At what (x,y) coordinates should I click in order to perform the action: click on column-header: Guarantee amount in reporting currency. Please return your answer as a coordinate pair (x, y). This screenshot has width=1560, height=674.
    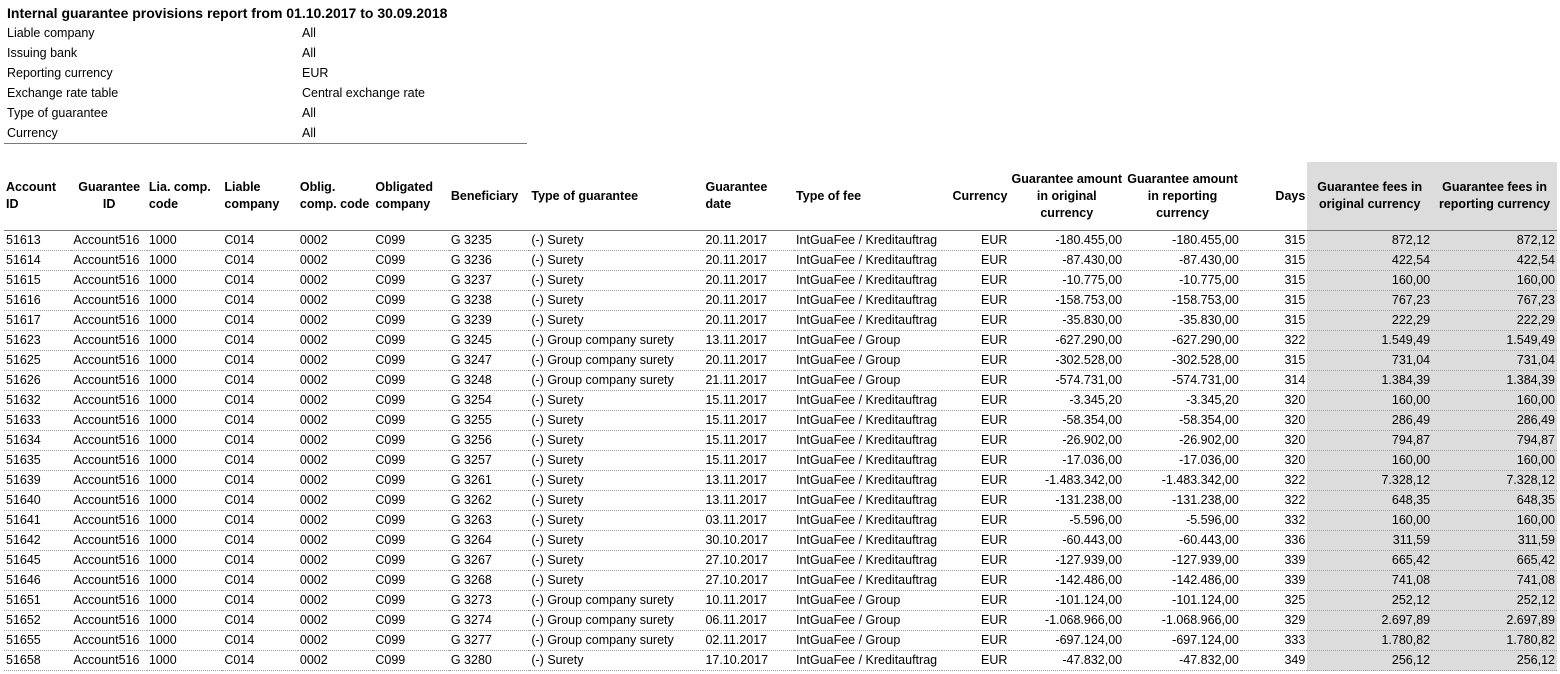
    Looking at the image, I should click on (1182, 196).